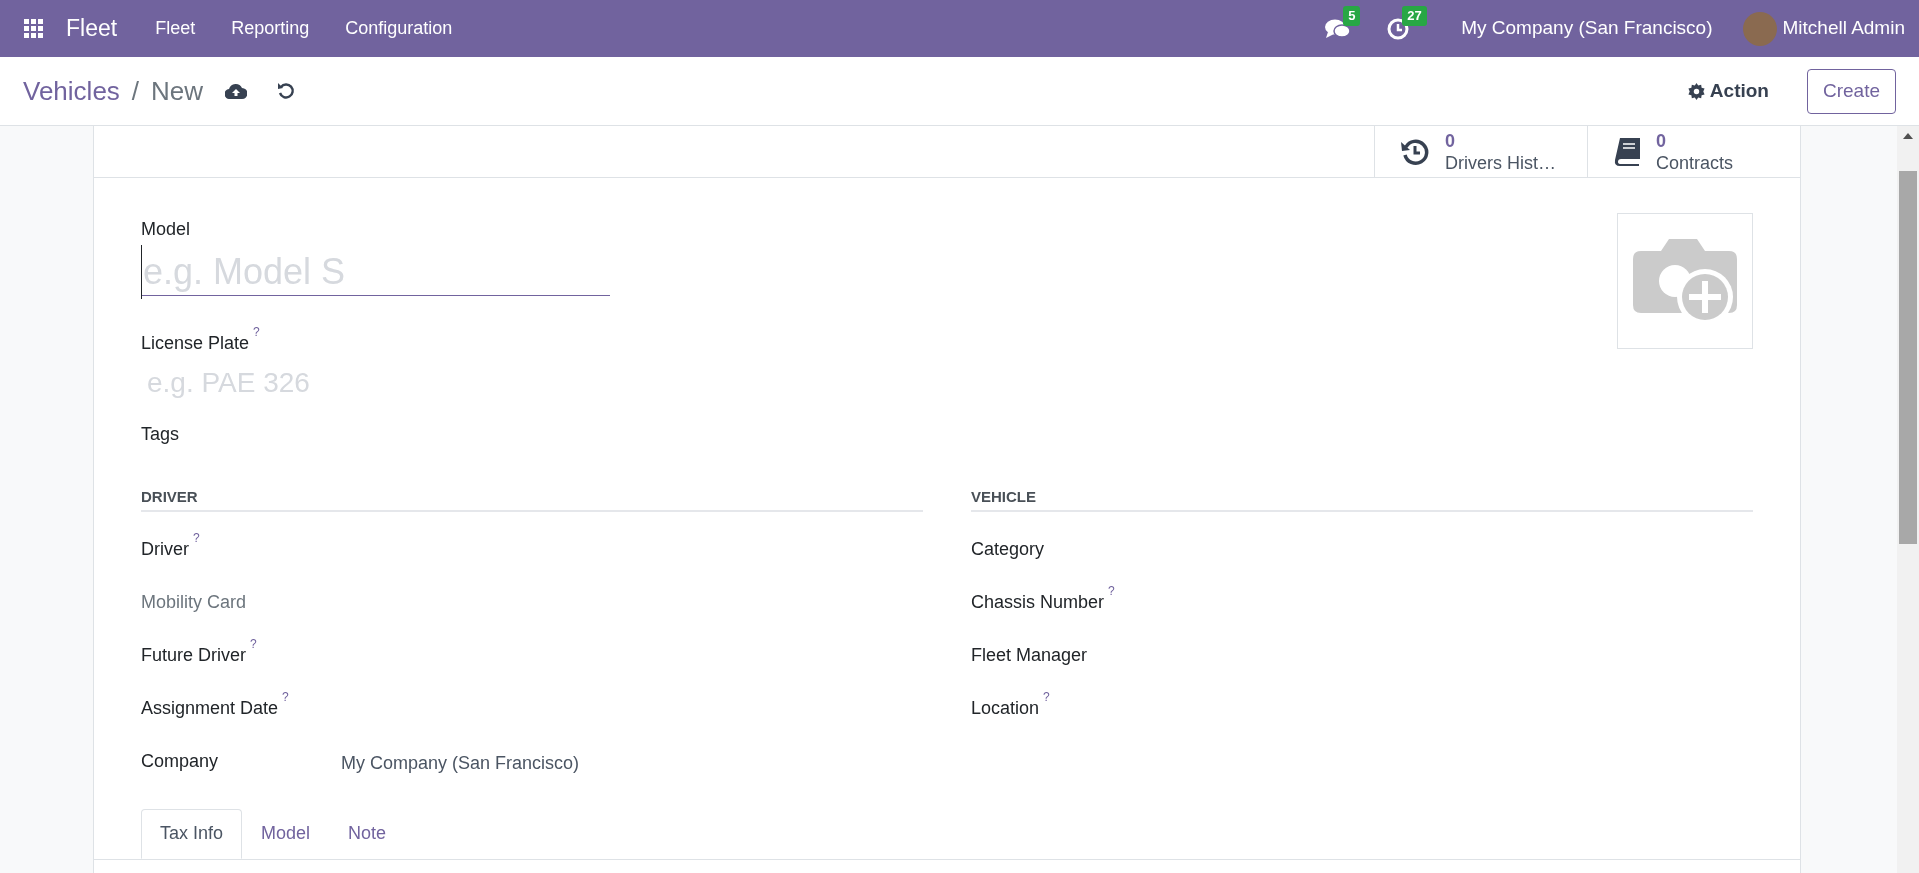  Describe the element at coordinates (1414, 15) in the screenshot. I see `activity-count-badge: 27` at that location.